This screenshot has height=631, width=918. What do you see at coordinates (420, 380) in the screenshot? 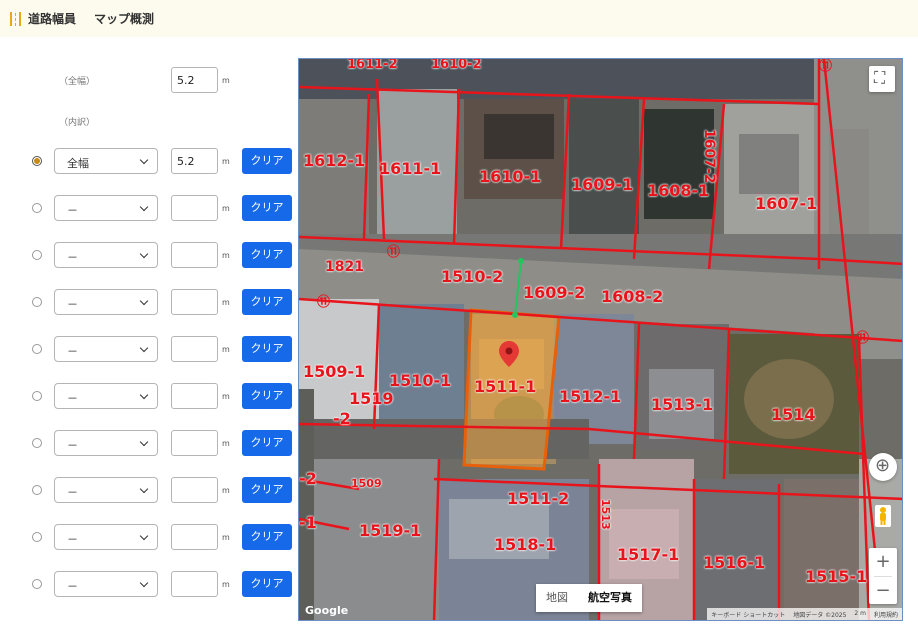
I see `parcel-label: 1510-1` at bounding box center [420, 380].